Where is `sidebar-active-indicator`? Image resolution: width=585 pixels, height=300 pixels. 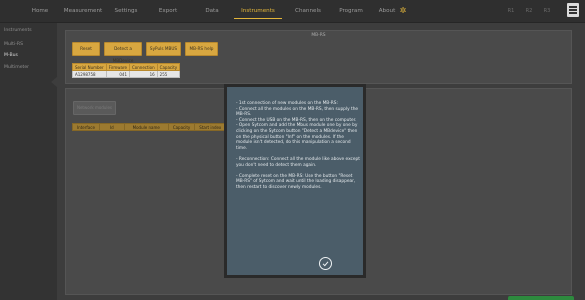
sidebar-active-indicator is located at coordinates (54, 82).